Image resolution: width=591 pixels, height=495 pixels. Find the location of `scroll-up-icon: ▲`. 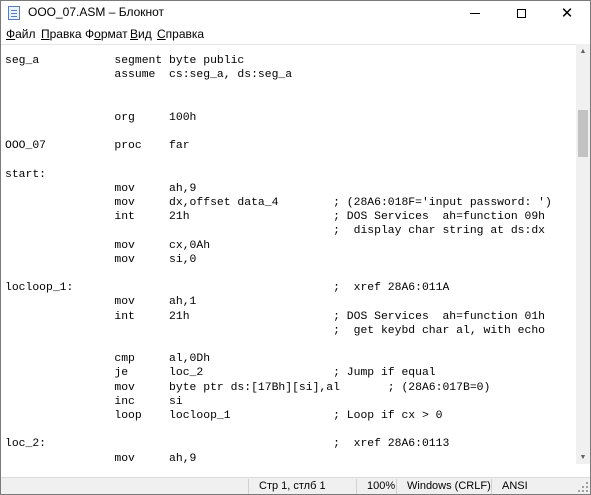

scroll-up-icon: ▲ is located at coordinates (583, 51).